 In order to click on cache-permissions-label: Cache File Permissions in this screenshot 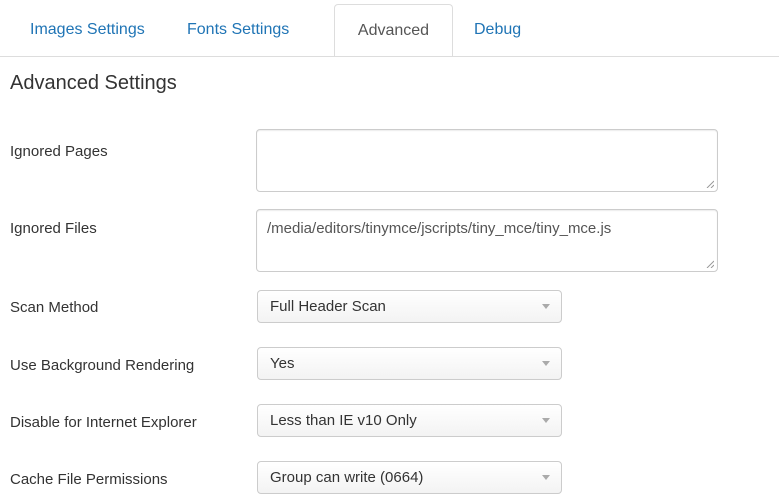, I will do `click(89, 479)`.